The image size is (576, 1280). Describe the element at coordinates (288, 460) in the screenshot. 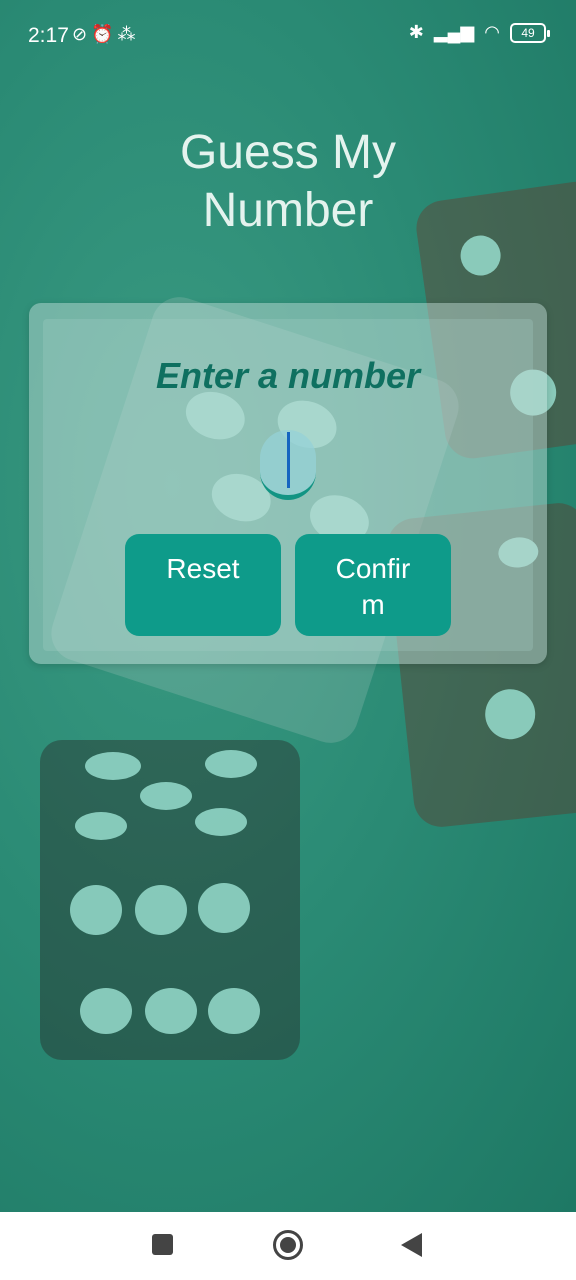

I see `text-cursor` at that location.